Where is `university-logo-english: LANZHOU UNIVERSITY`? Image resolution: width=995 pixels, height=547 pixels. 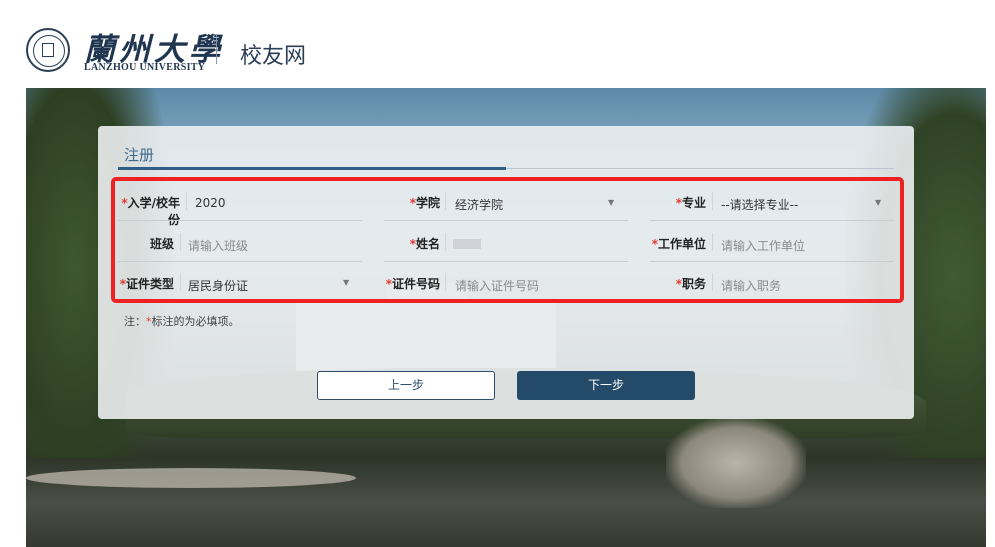
university-logo-english: LANZHOU UNIVERSITY is located at coordinates (145, 67).